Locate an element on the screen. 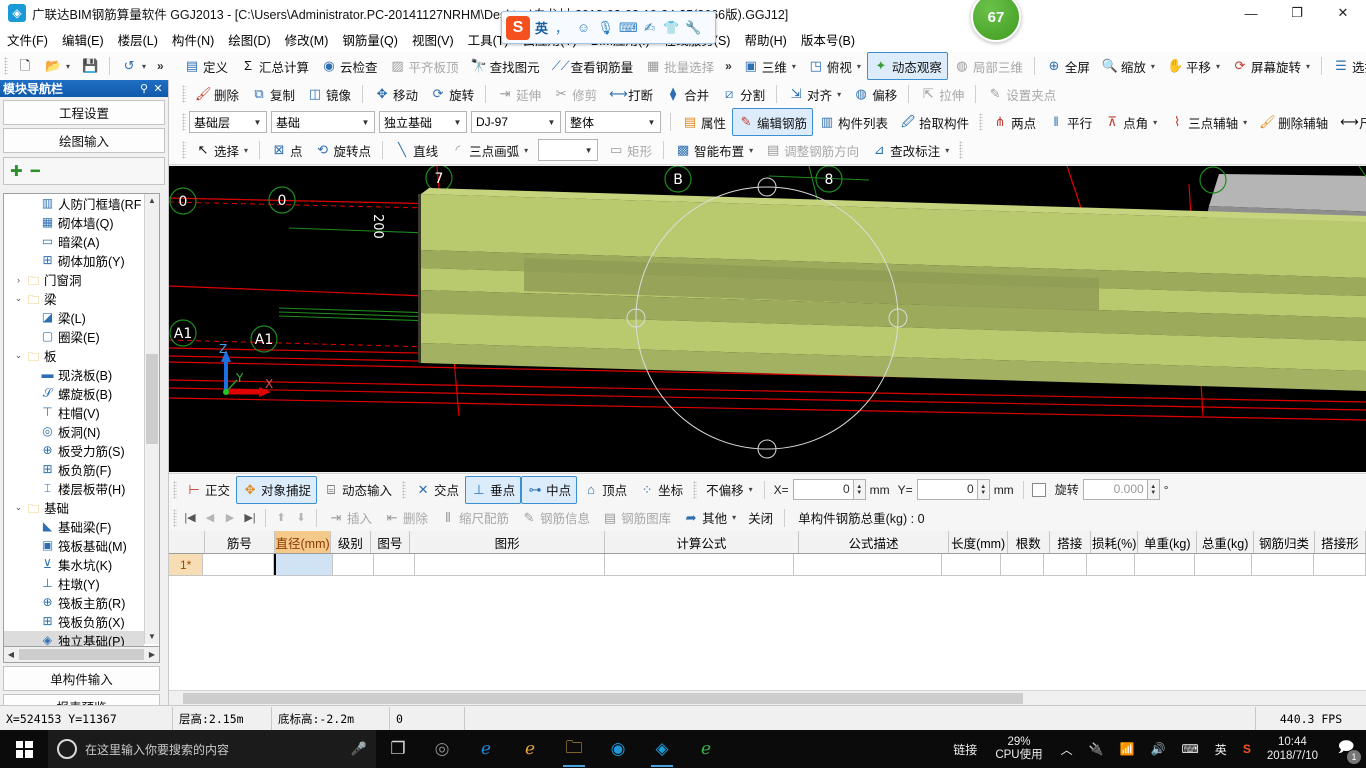  cpu-usage-widget: 29% CPU使用 is located at coordinates (1018, 749).